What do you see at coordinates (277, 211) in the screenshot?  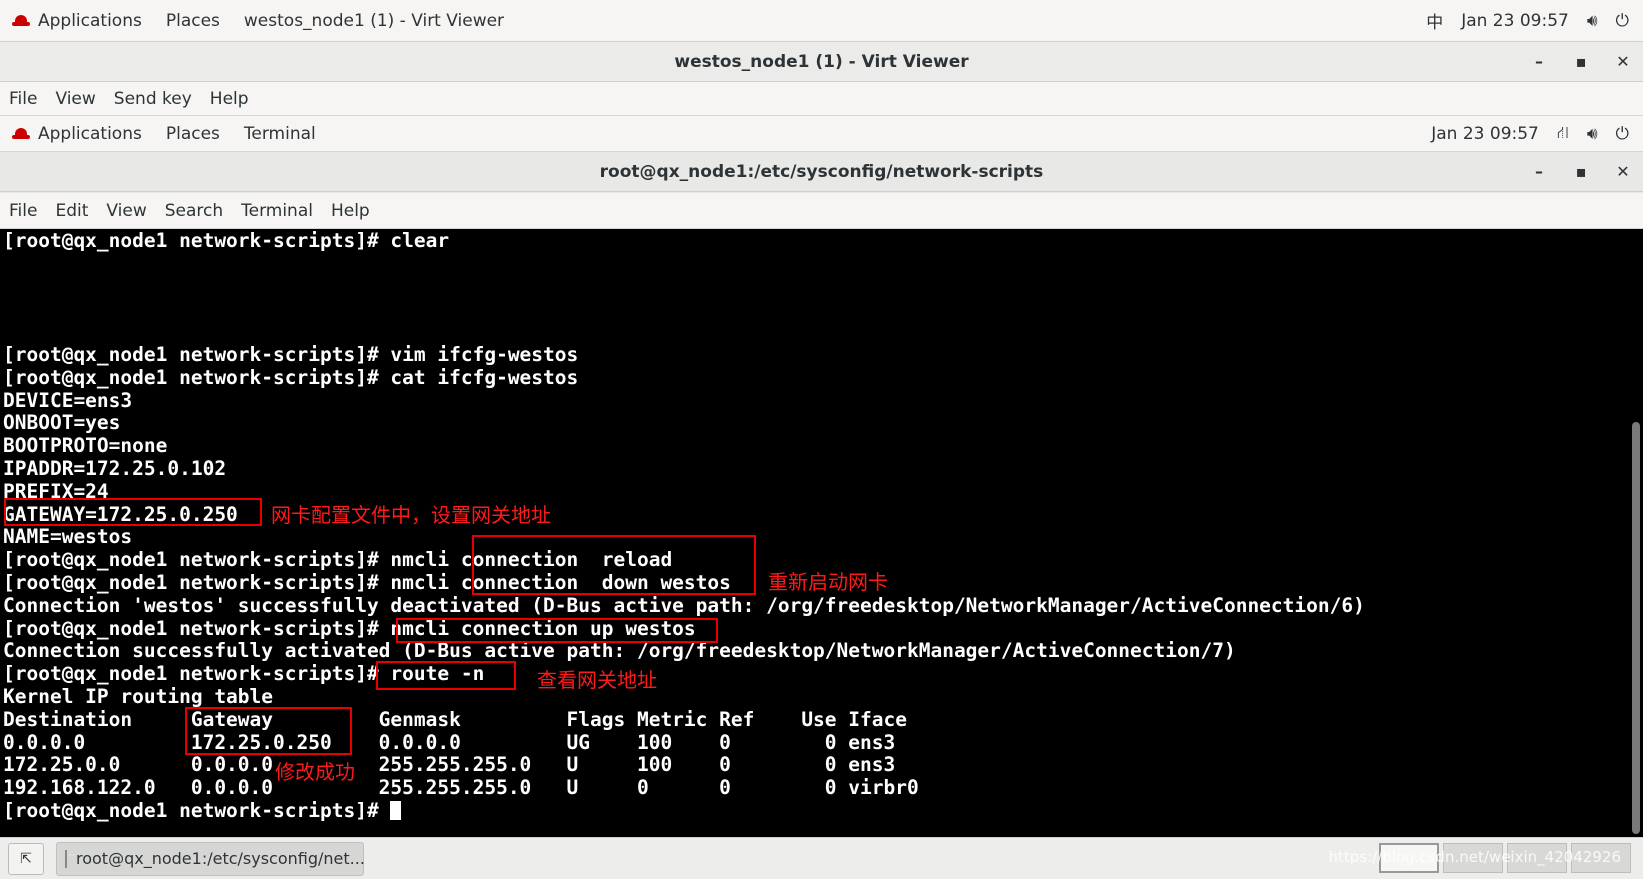 I see `terminal-menu-terminal: Terminal` at bounding box center [277, 211].